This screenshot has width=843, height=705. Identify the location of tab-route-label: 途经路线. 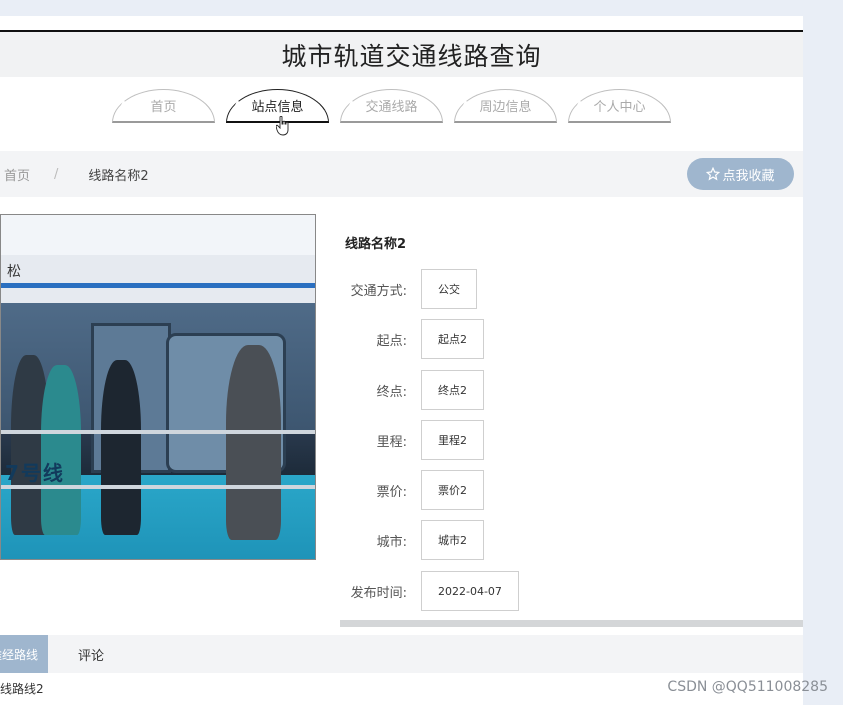
(19, 654).